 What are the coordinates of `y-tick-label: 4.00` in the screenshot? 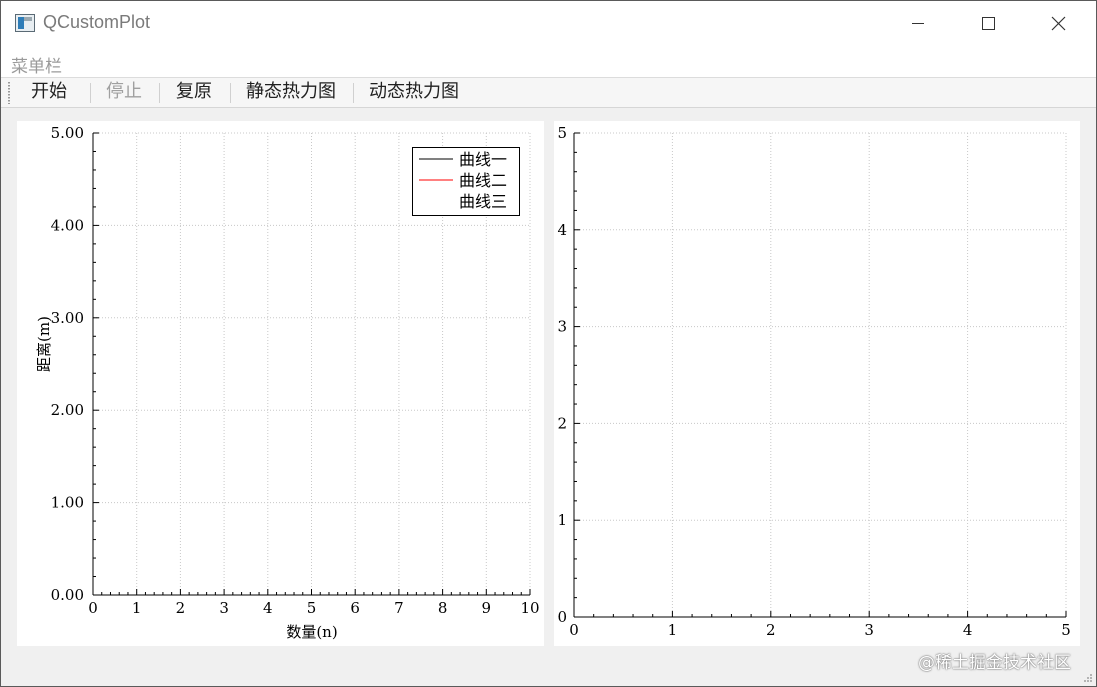 It's located at (67, 225).